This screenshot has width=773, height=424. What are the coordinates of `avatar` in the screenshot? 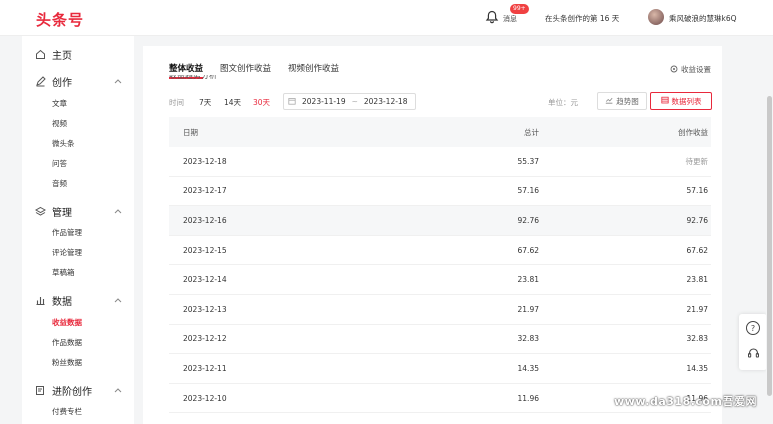 It's located at (656, 17).